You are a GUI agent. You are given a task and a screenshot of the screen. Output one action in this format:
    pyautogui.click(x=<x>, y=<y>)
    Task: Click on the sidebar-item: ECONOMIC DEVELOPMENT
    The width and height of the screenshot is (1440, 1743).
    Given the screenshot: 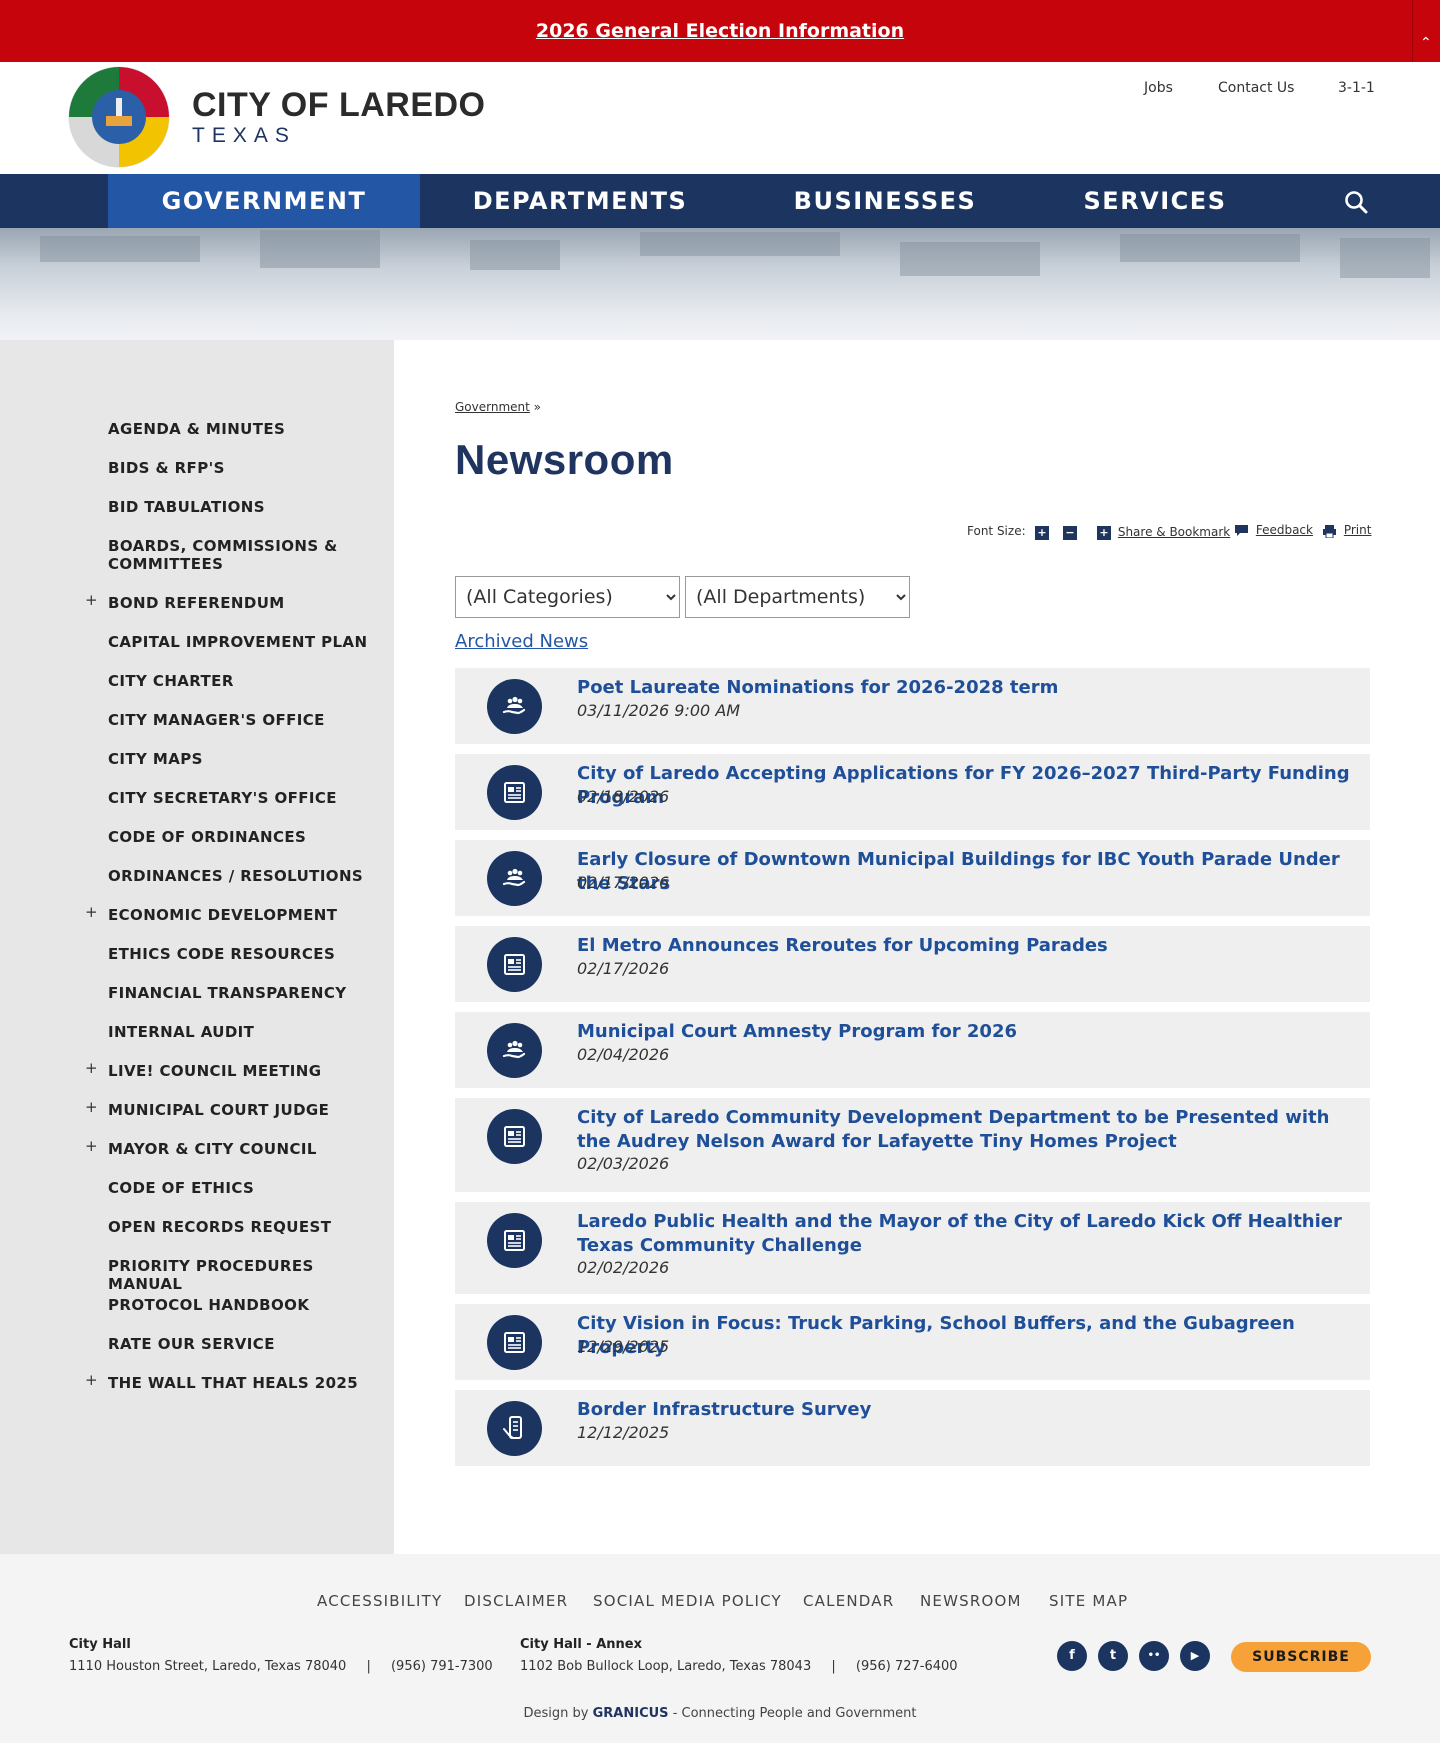 What is the action you would take?
    pyautogui.click(x=248, y=915)
    